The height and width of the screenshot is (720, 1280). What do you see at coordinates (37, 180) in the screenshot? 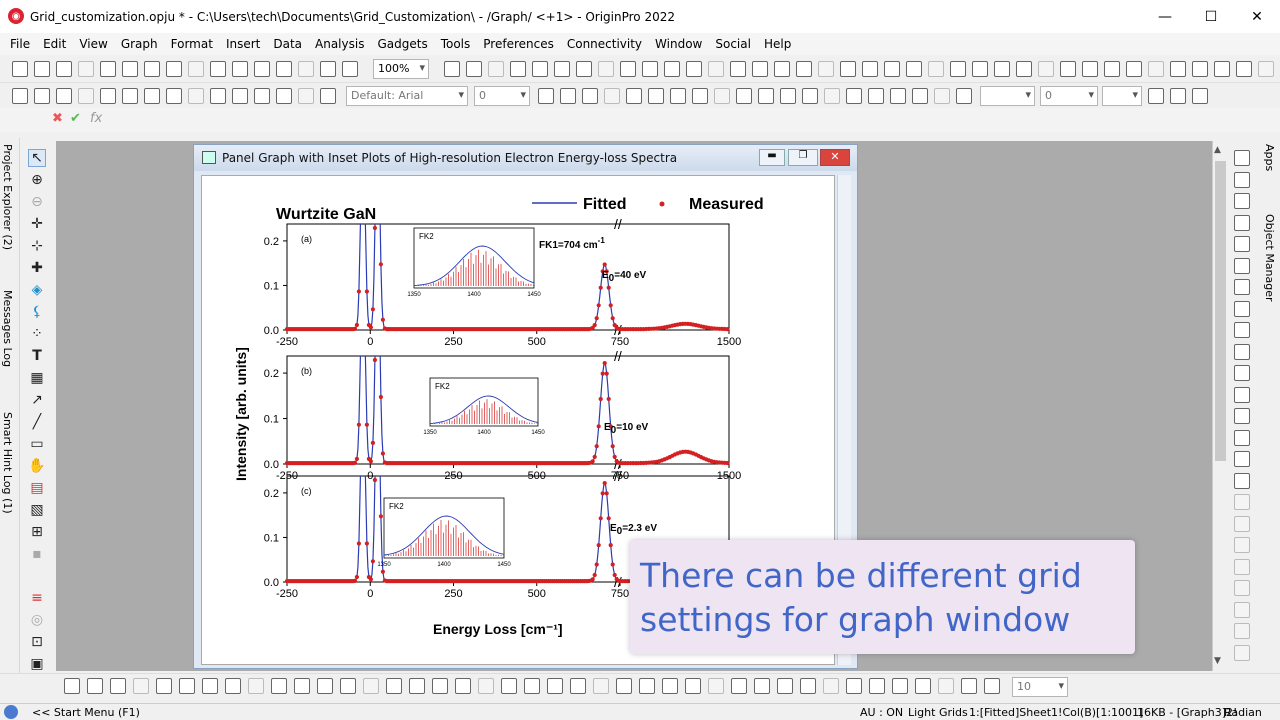
I see `zoom-in-tool-icon: ⊕` at bounding box center [37, 180].